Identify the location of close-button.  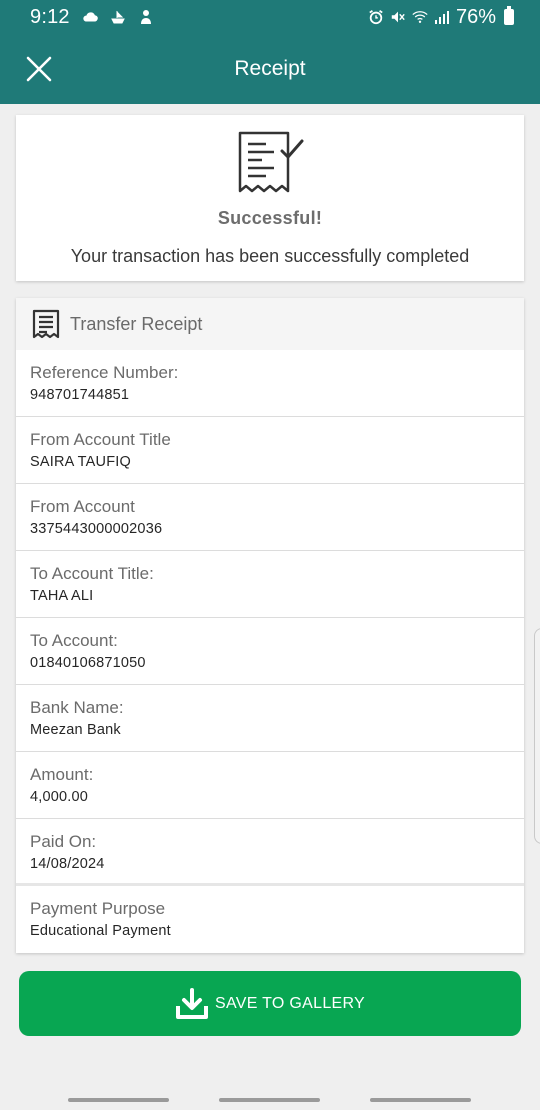
(39, 69).